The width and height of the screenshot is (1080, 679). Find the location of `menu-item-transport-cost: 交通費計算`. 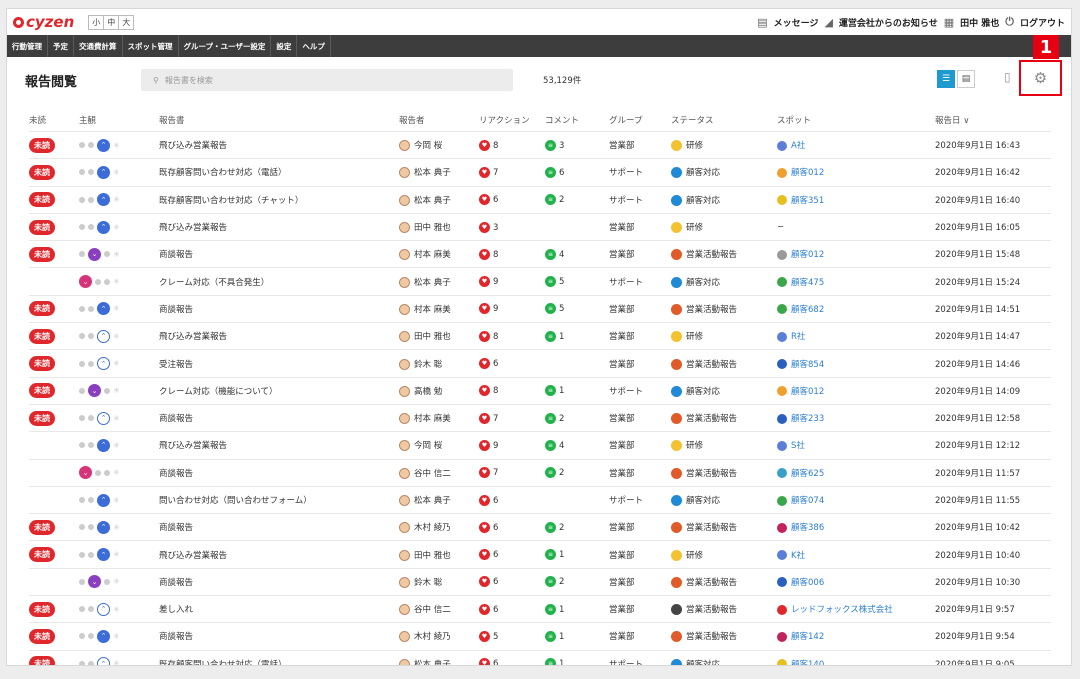

menu-item-transport-cost: 交通費計算 is located at coordinates (98, 46).